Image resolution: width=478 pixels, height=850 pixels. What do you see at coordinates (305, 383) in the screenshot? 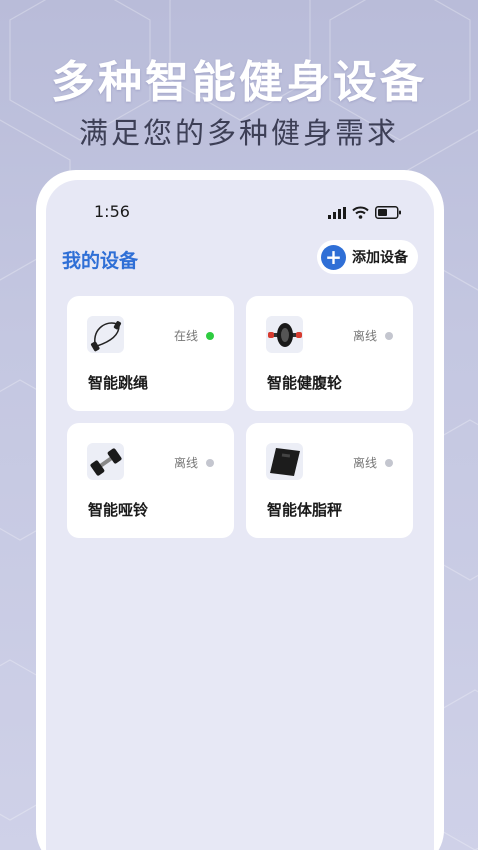
I see `device-name: 智能健腹轮` at bounding box center [305, 383].